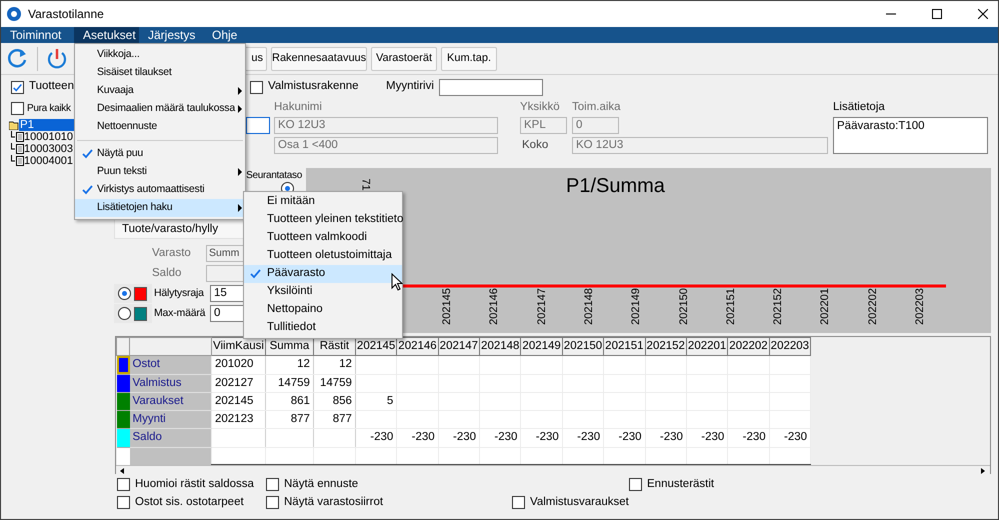  Describe the element at coordinates (228, 35) in the screenshot. I see `menu-item: Ohje` at that location.